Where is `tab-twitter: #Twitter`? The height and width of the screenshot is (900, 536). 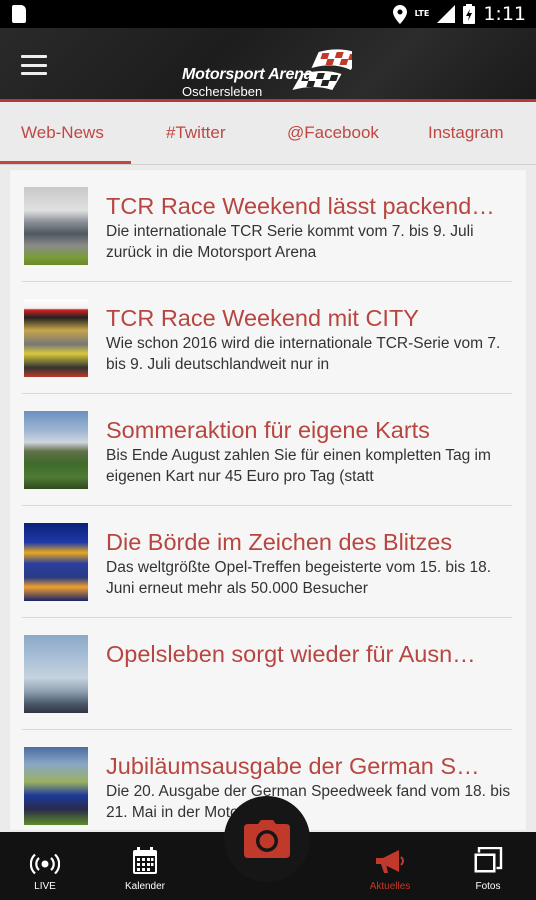
tab-twitter: #Twitter is located at coordinates (196, 133).